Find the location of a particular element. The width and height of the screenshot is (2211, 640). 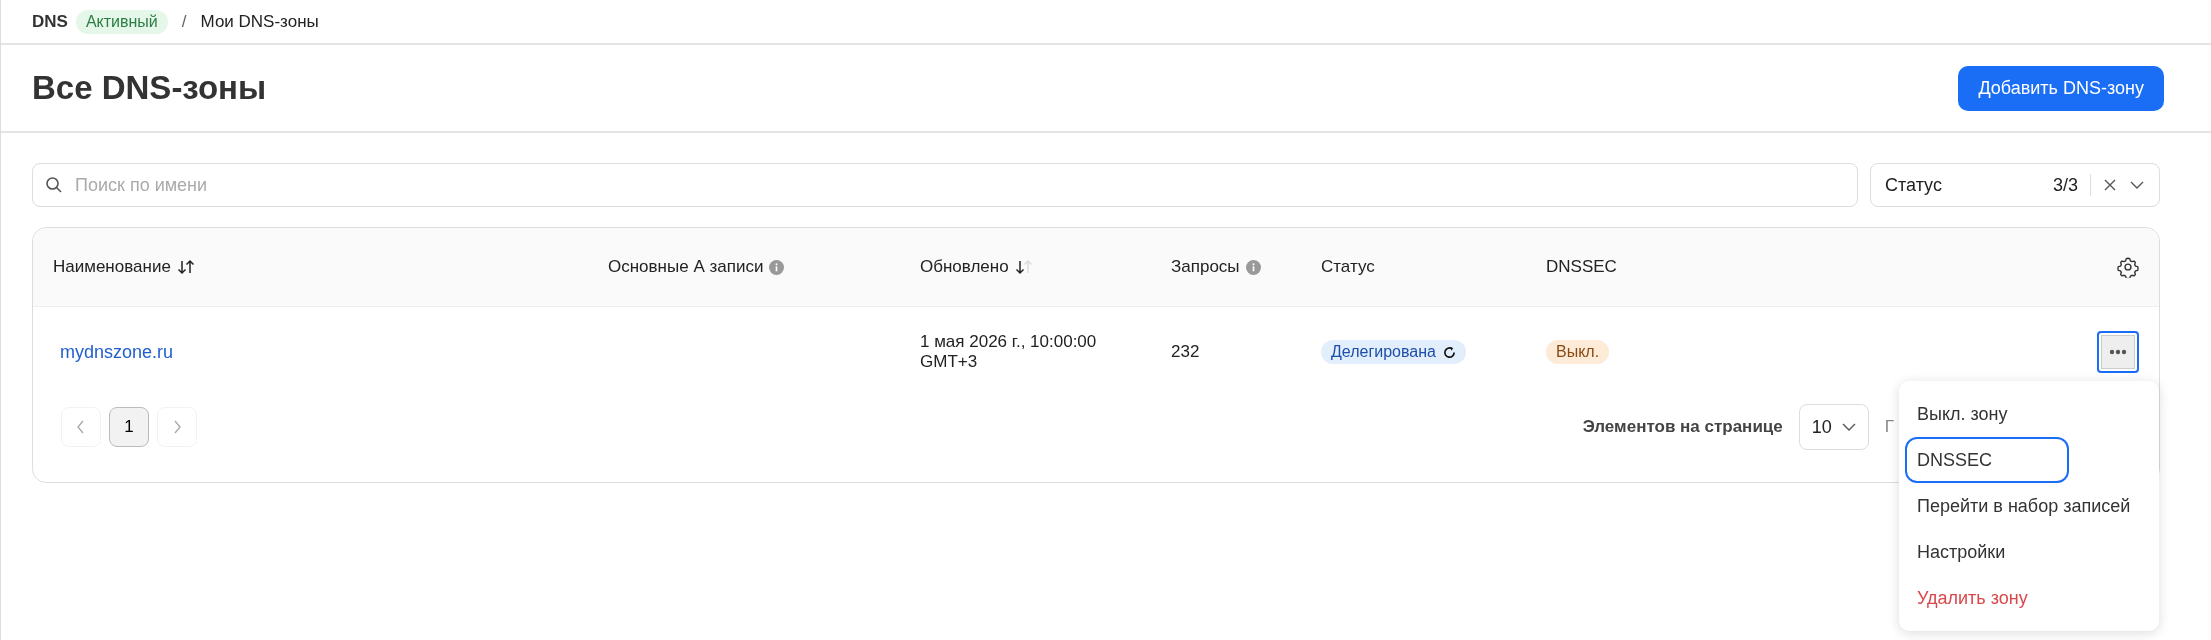

service-name: DNS is located at coordinates (50, 21).